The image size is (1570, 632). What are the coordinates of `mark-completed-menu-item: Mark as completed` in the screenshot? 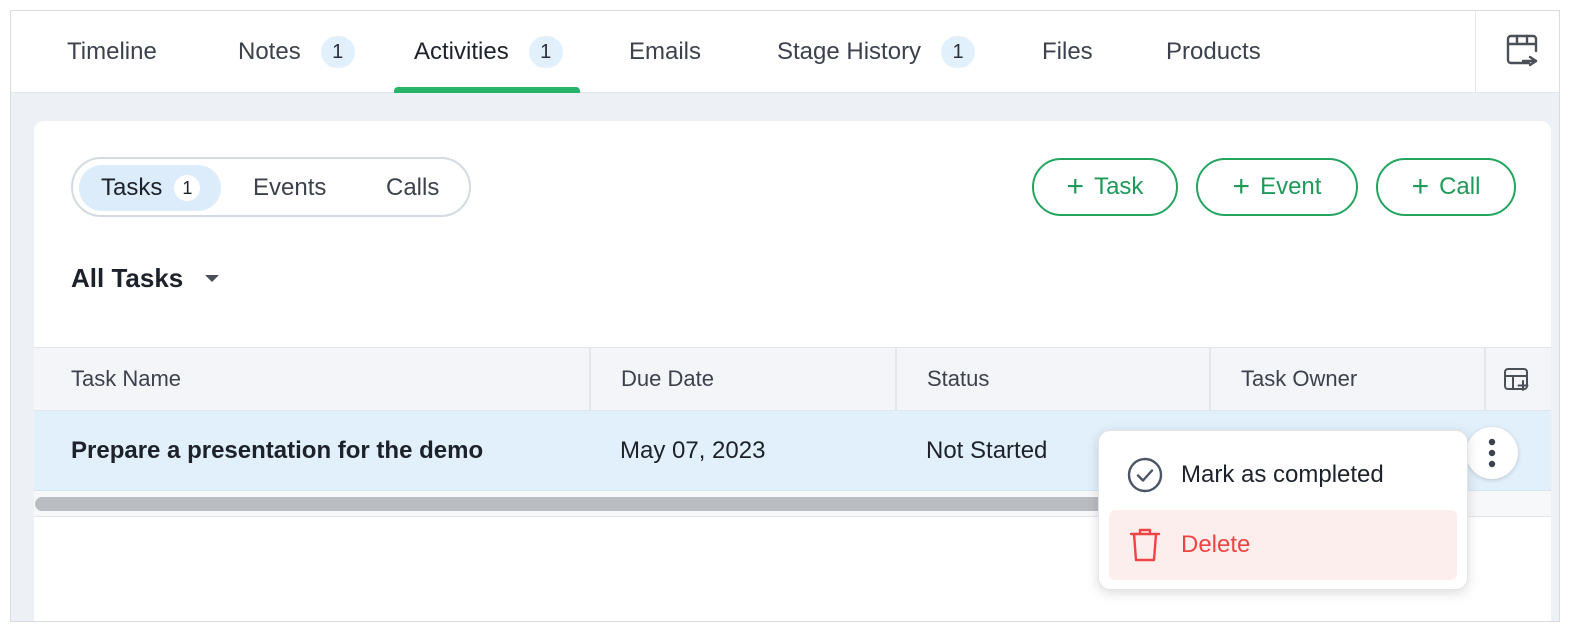 It's located at (1283, 475).